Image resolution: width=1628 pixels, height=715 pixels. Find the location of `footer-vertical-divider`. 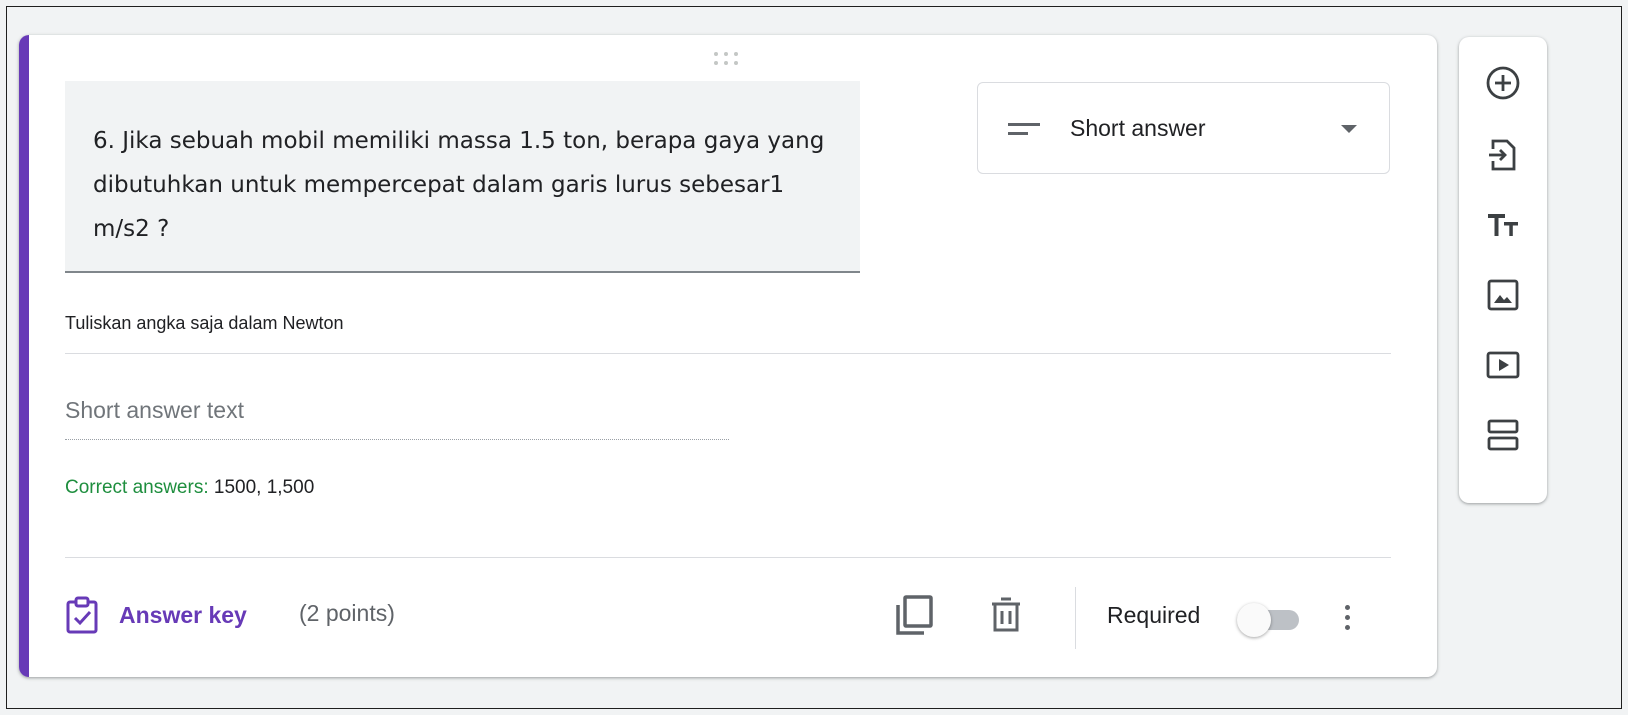

footer-vertical-divider is located at coordinates (1075, 618).